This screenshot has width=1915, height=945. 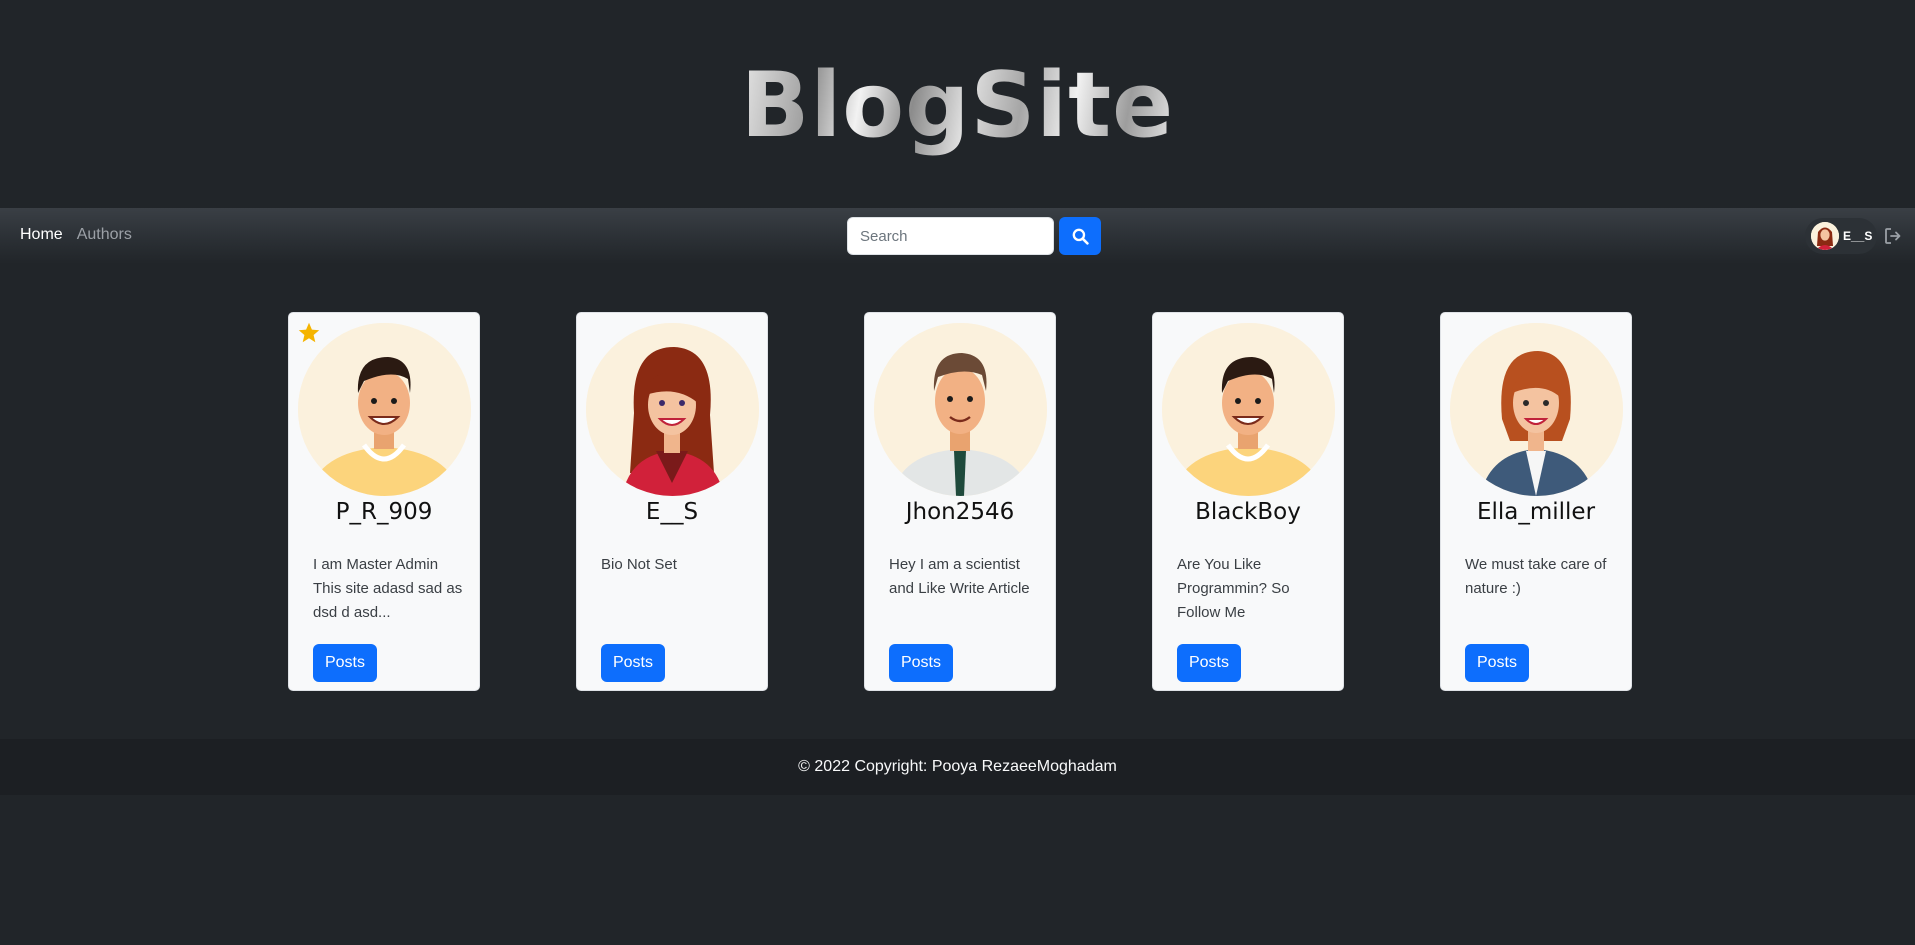 I want to click on author-name: P_R_909, so click(x=384, y=512).